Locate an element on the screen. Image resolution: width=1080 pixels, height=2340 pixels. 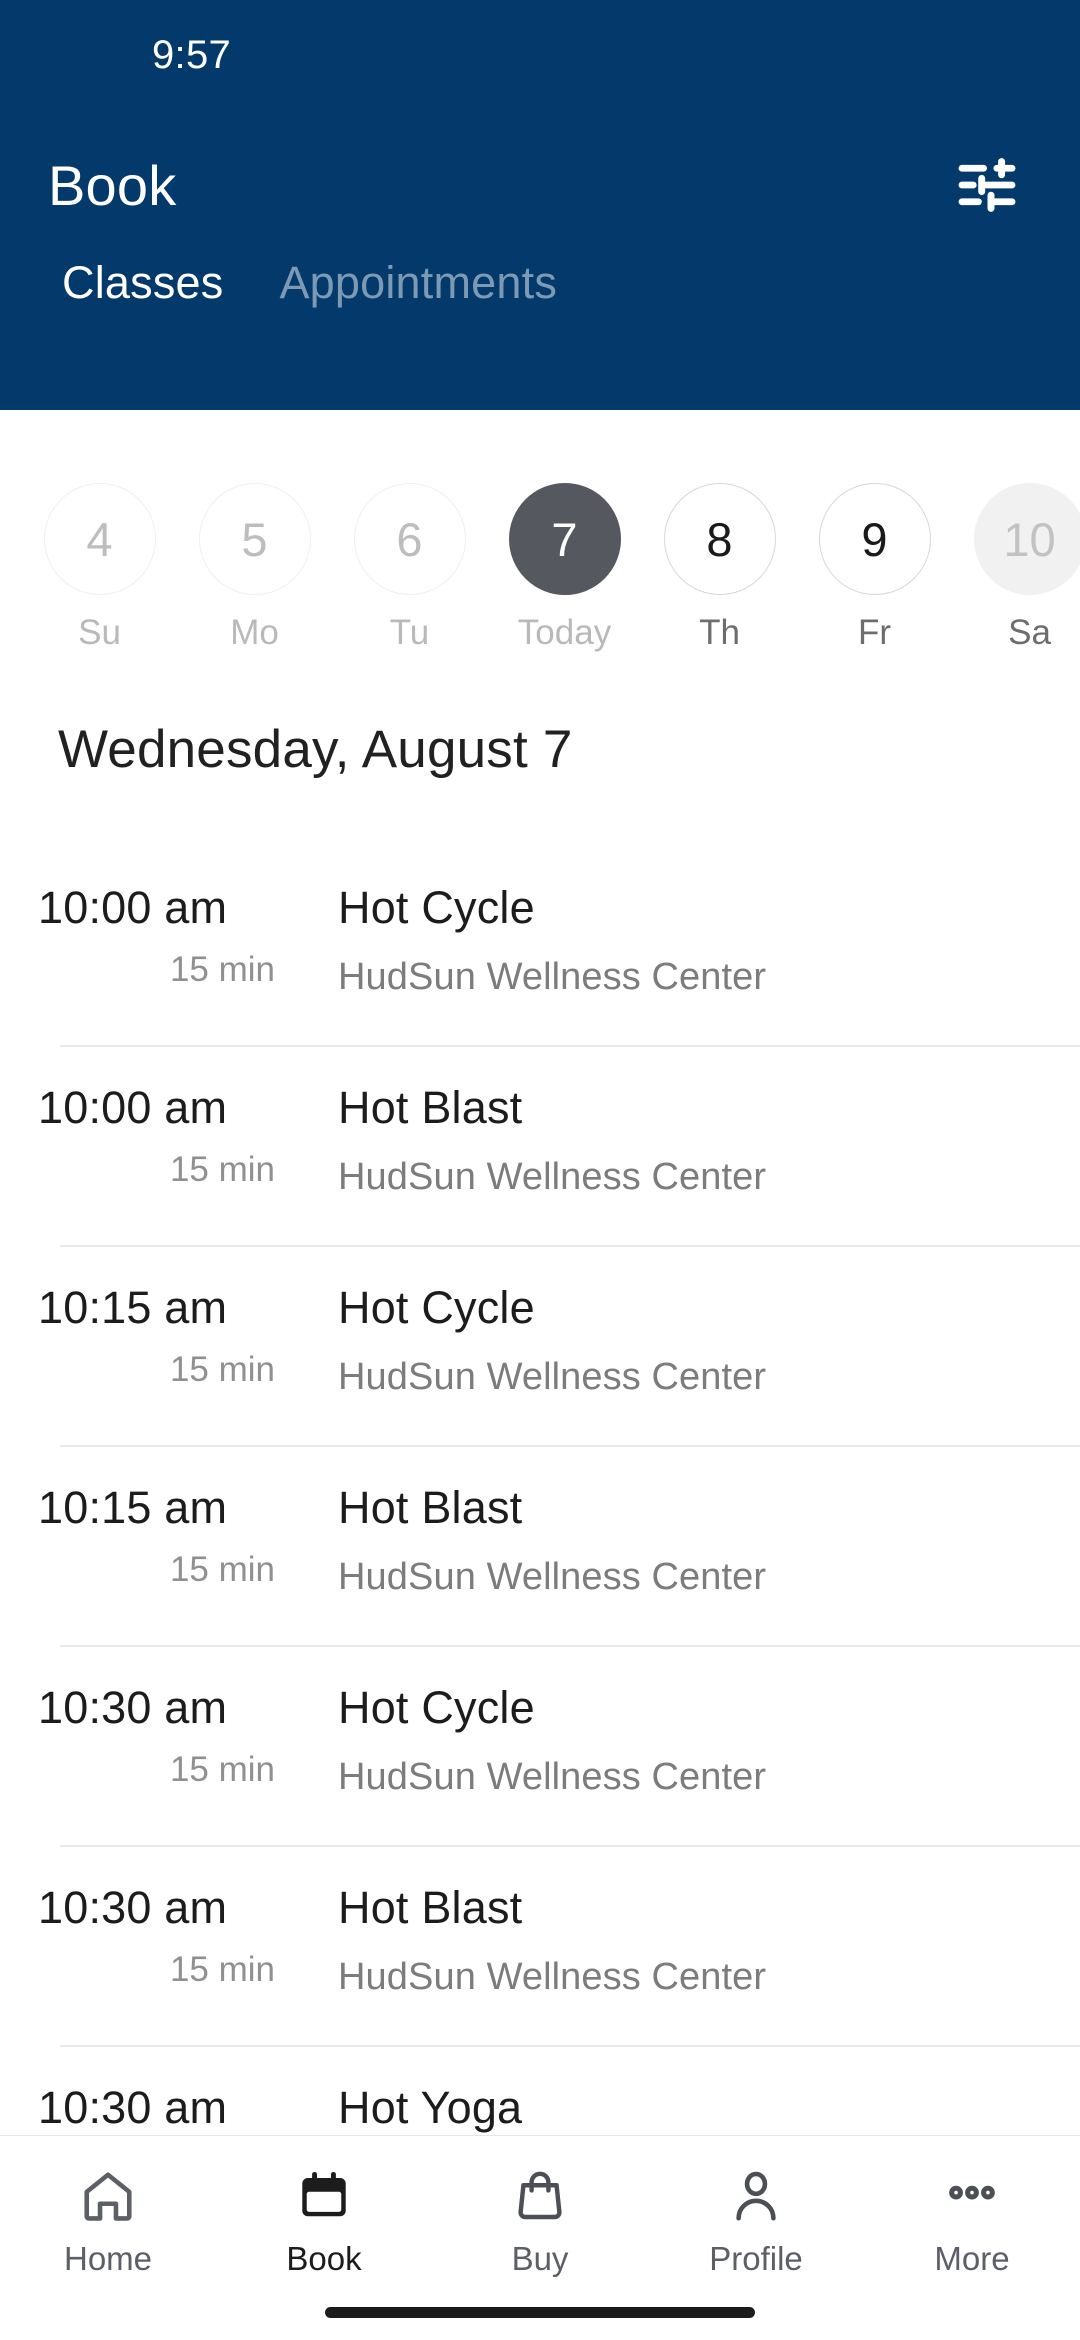
header-tabs: Classes Appointments is located at coordinates (540, 320).